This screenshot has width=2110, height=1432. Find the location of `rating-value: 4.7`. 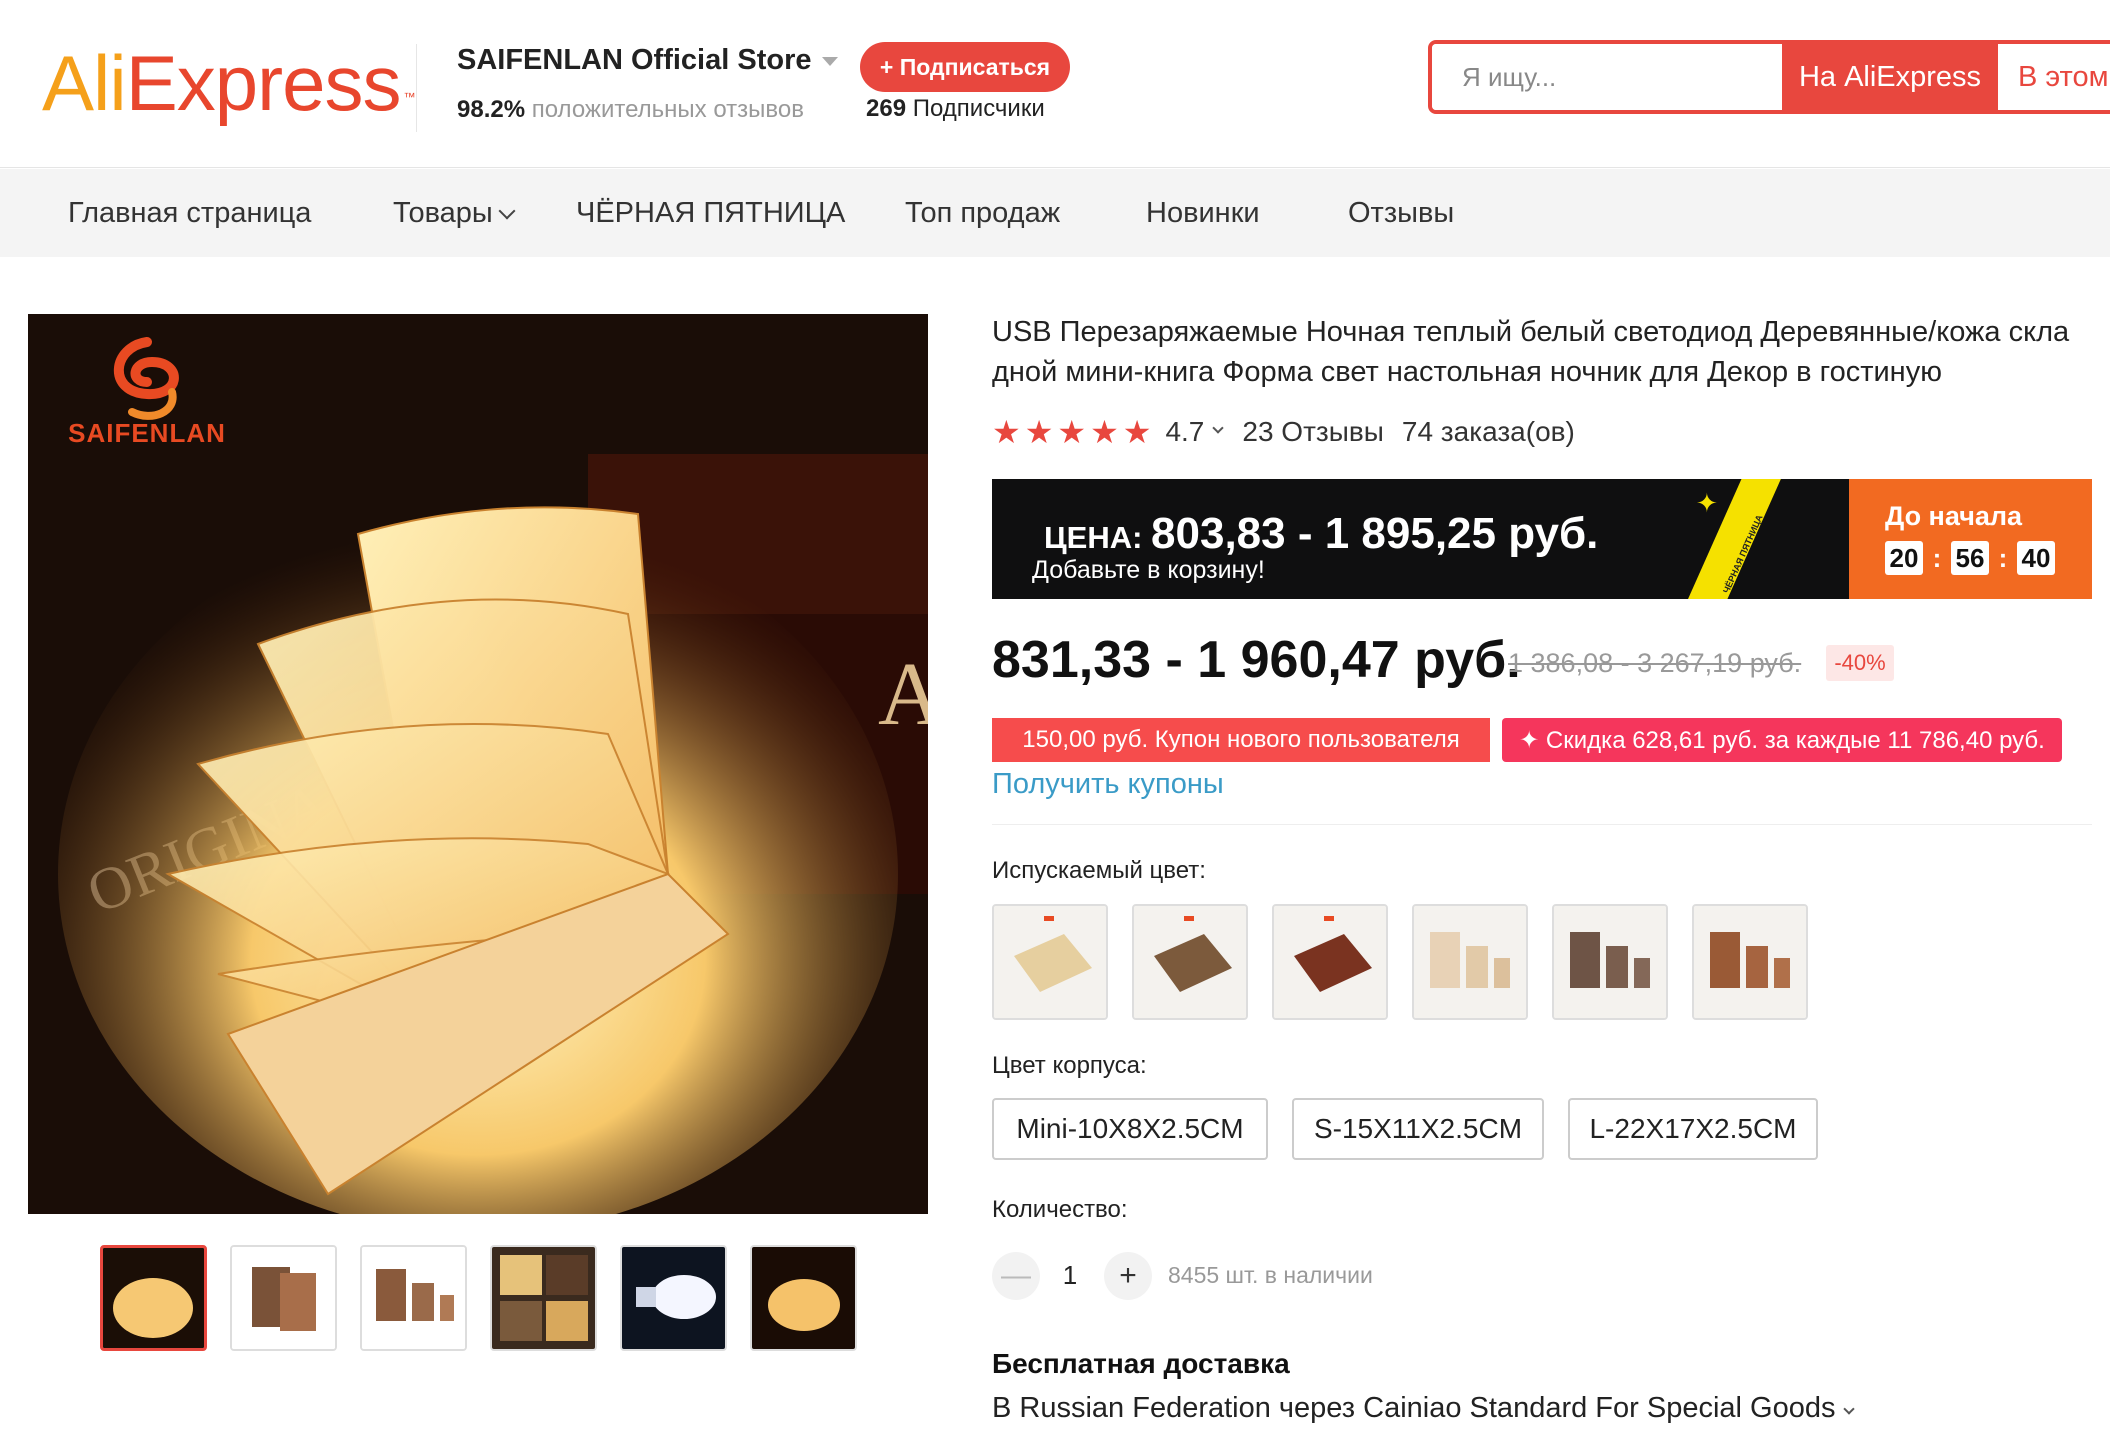

rating-value: 4.7 is located at coordinates (1184, 432).